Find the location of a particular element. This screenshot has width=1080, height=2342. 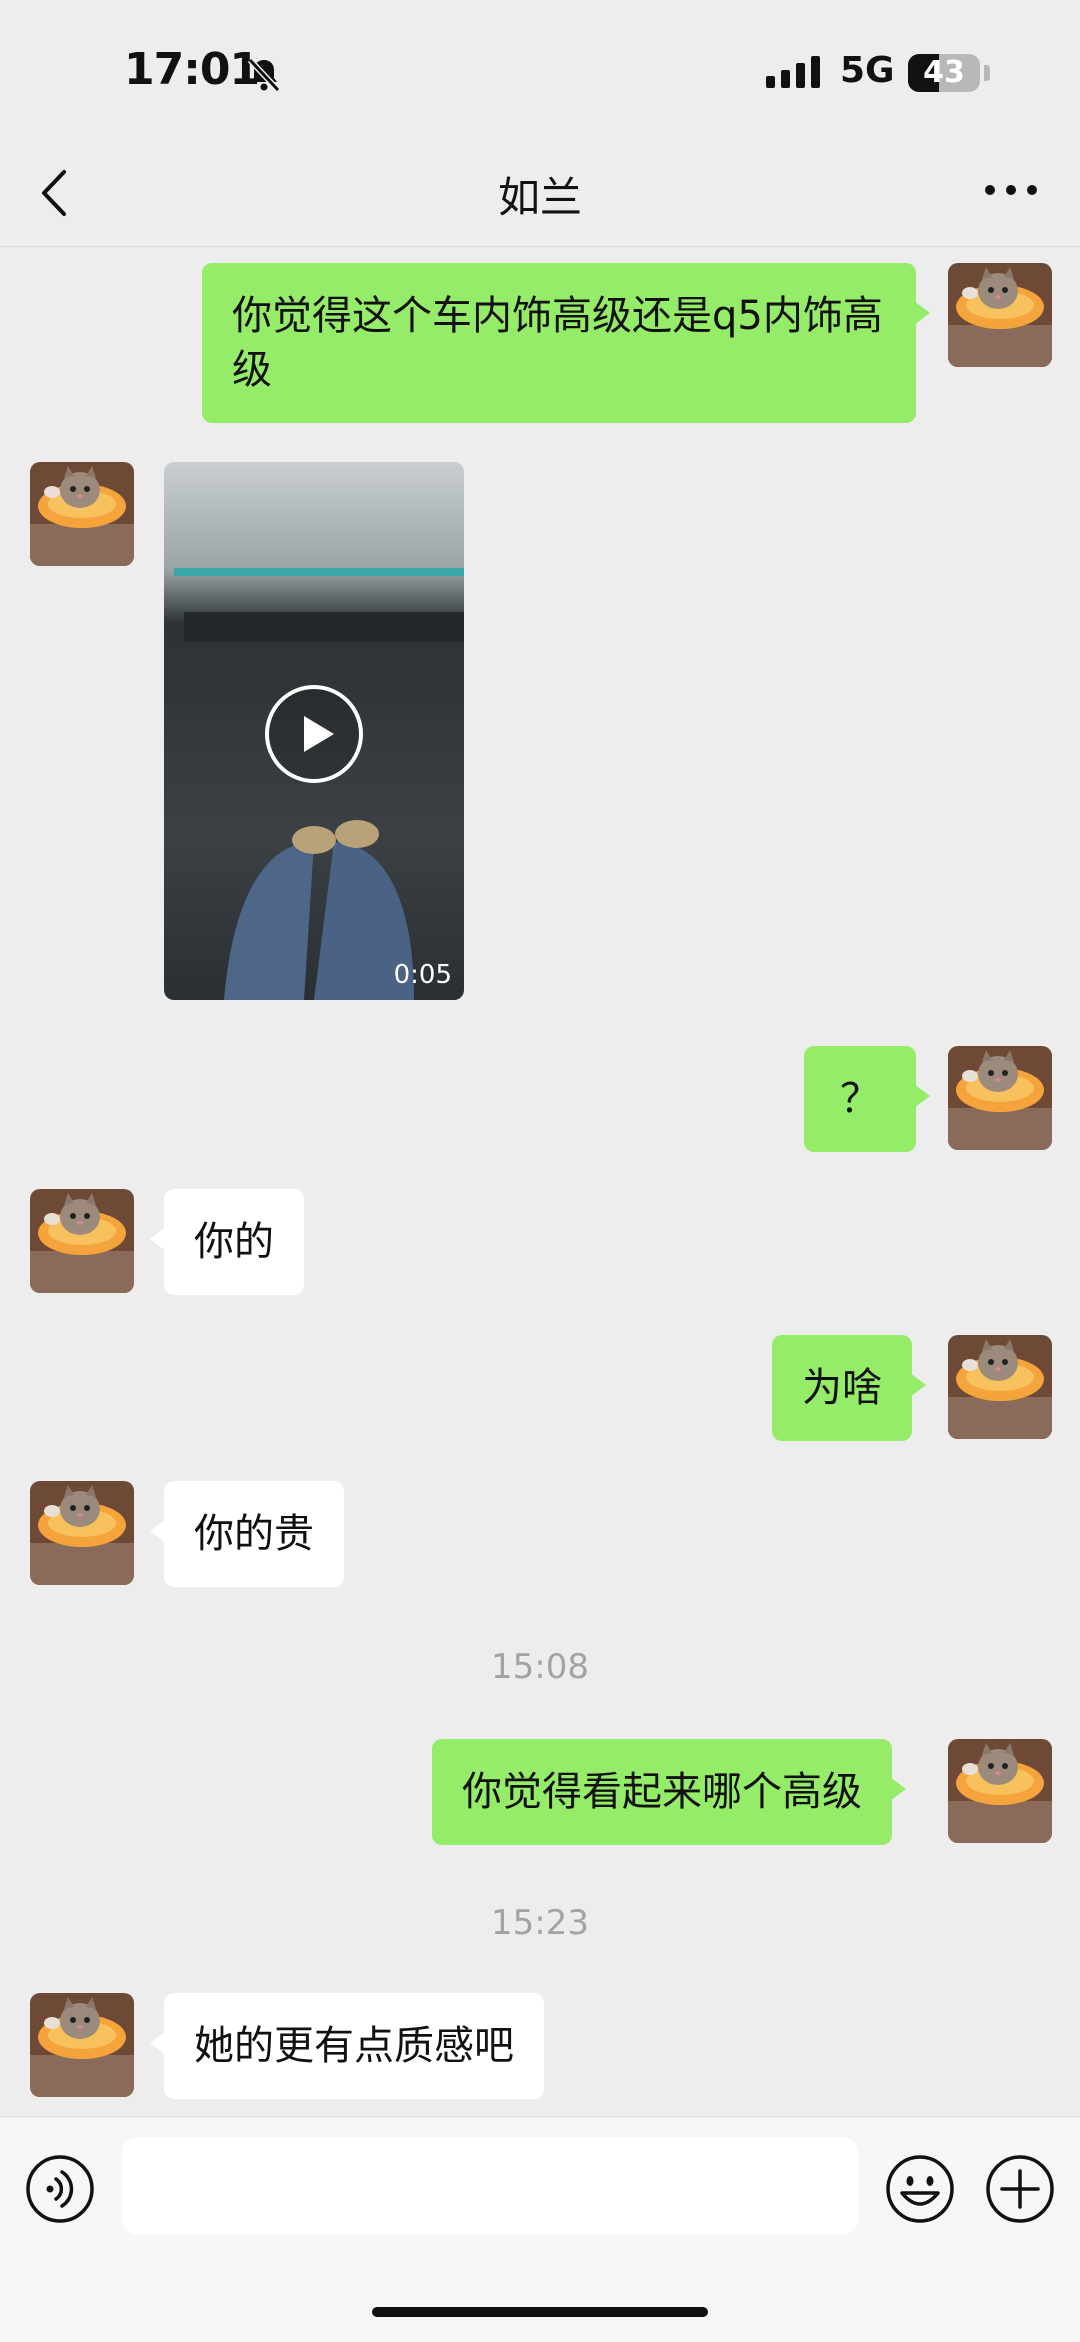

emoji-icon is located at coordinates (920, 2189).